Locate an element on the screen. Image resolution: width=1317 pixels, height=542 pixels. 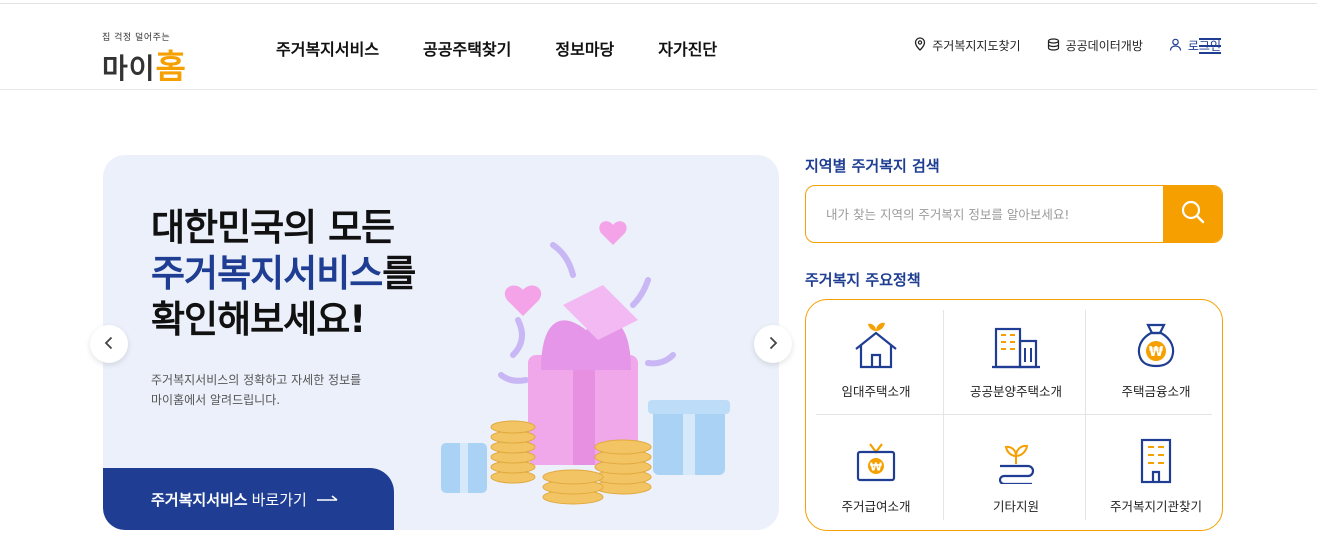
arrow-right-icon is located at coordinates (327, 499).